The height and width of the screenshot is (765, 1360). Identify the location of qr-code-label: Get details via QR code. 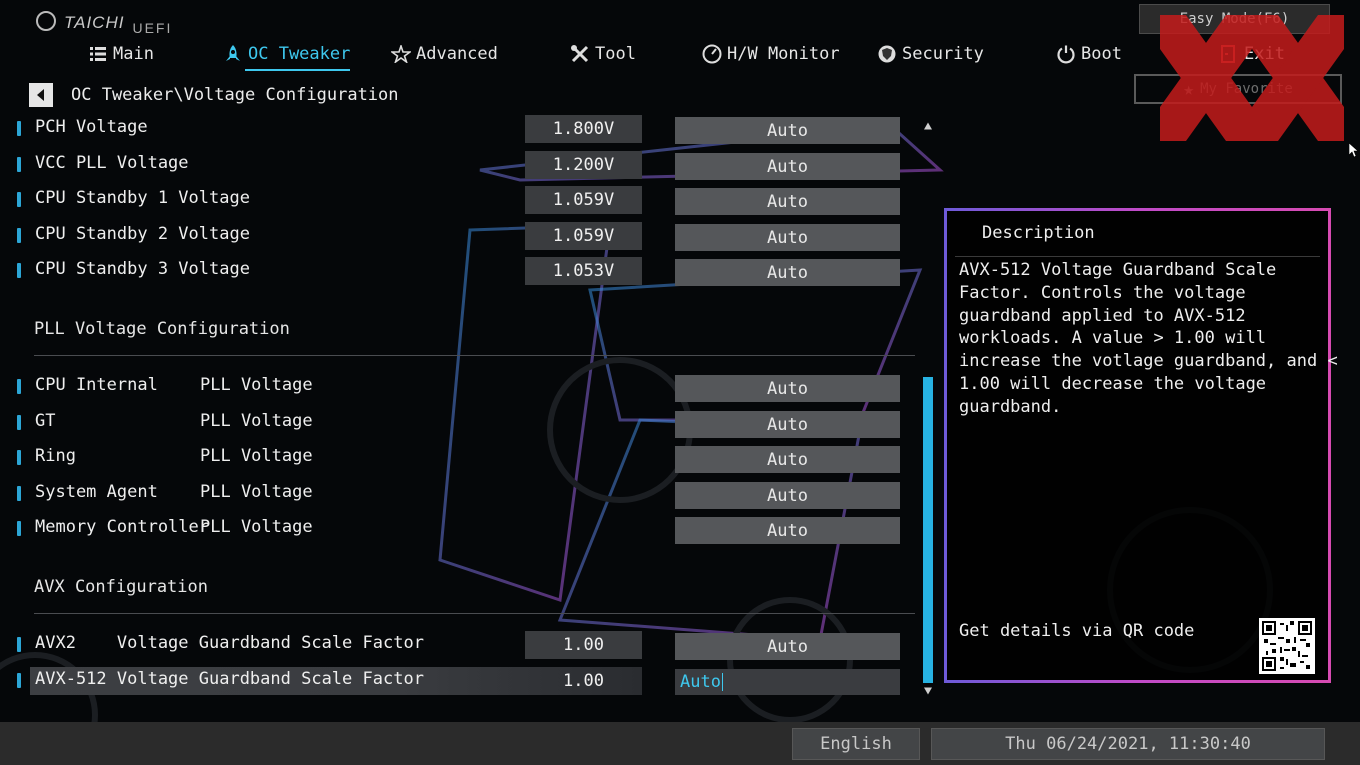
(1077, 631).